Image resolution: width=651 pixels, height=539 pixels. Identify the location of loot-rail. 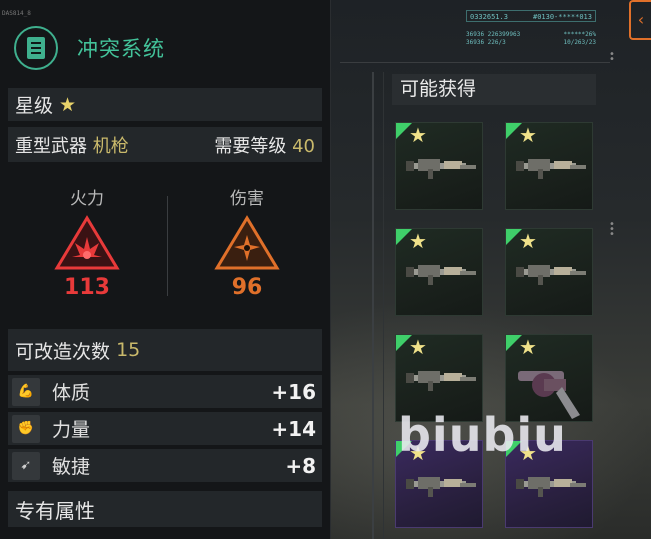
(373, 305).